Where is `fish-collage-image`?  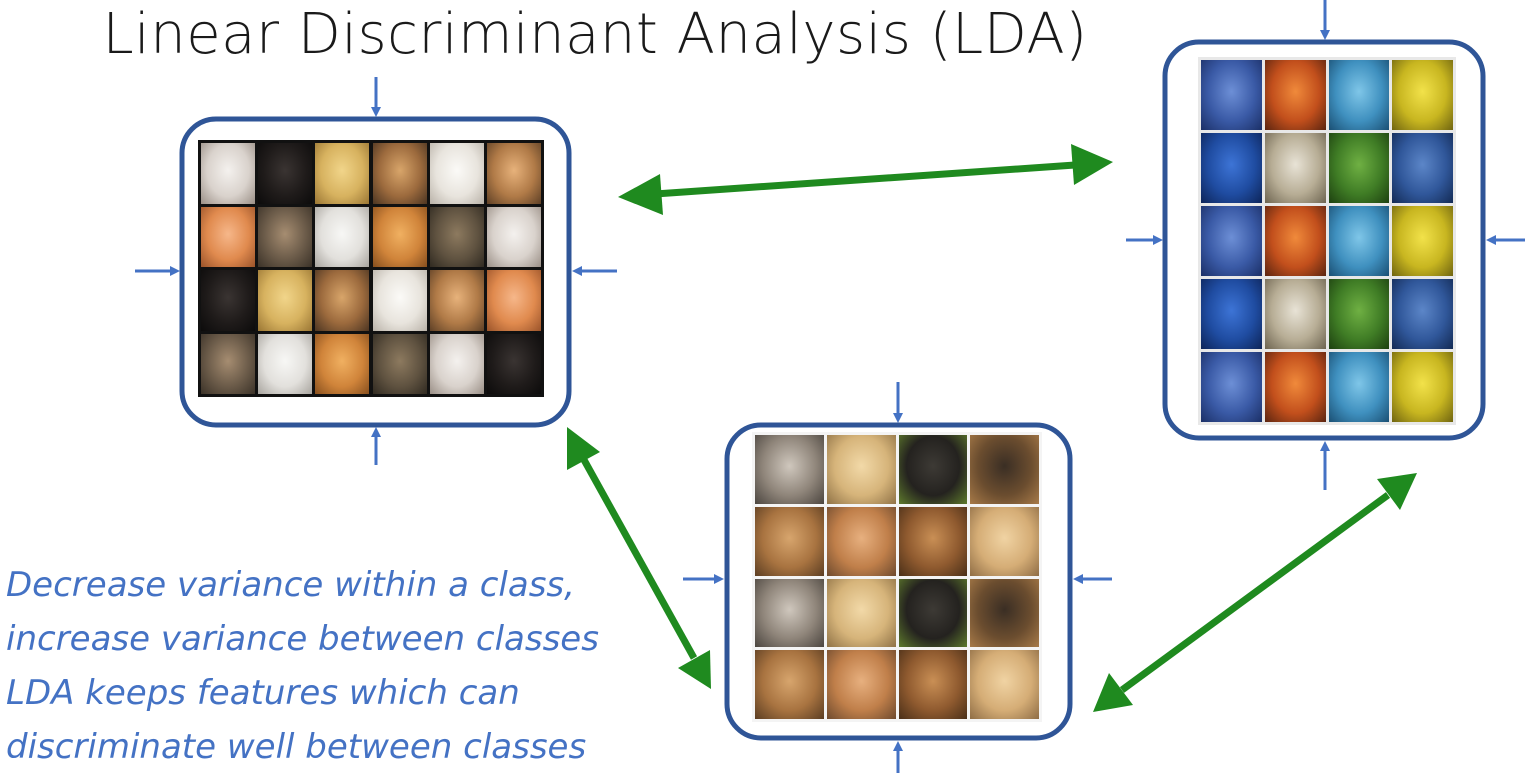
fish-collage-image is located at coordinates (1327, 241).